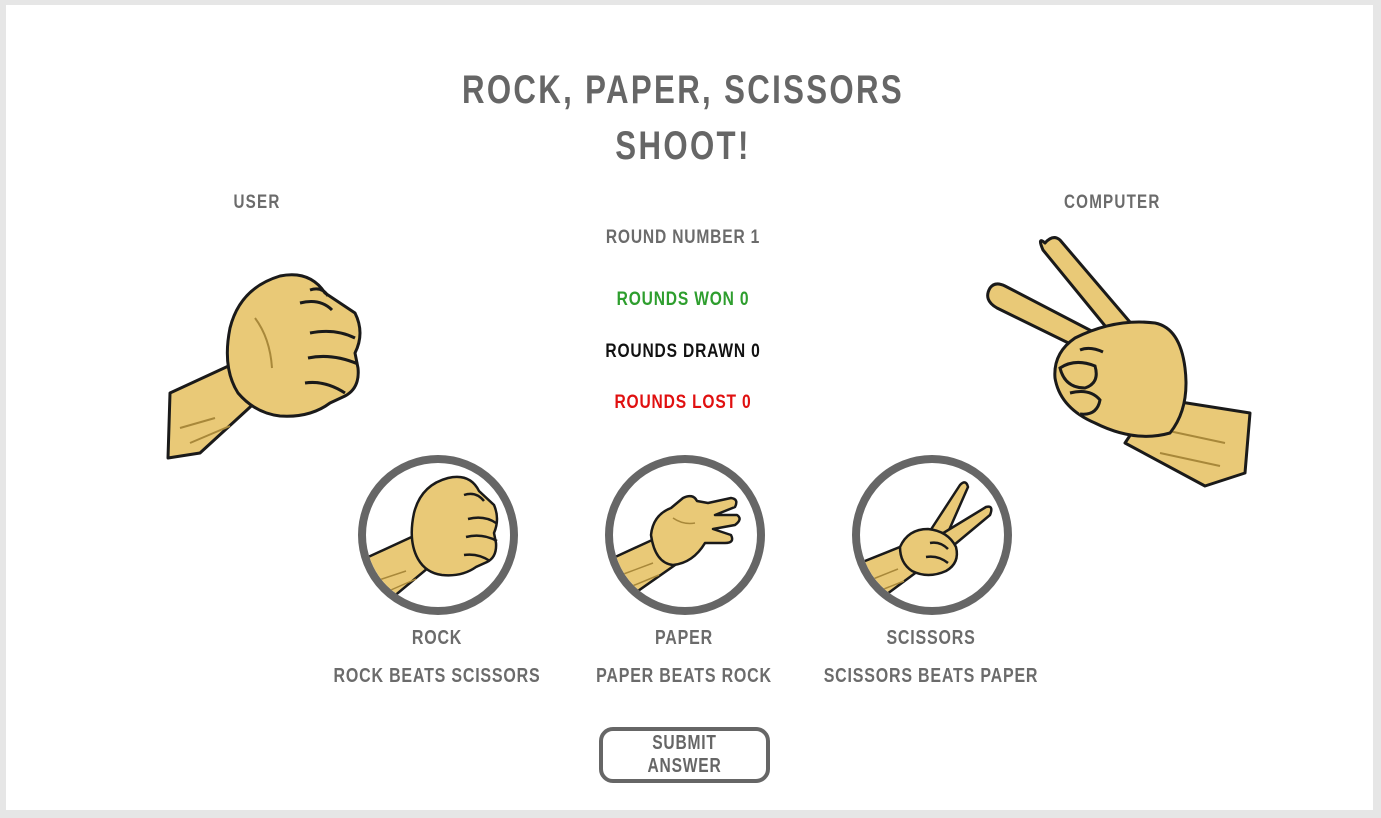 The image size is (1381, 818). What do you see at coordinates (684, 638) in the screenshot?
I see `paper-label: PAPER` at bounding box center [684, 638].